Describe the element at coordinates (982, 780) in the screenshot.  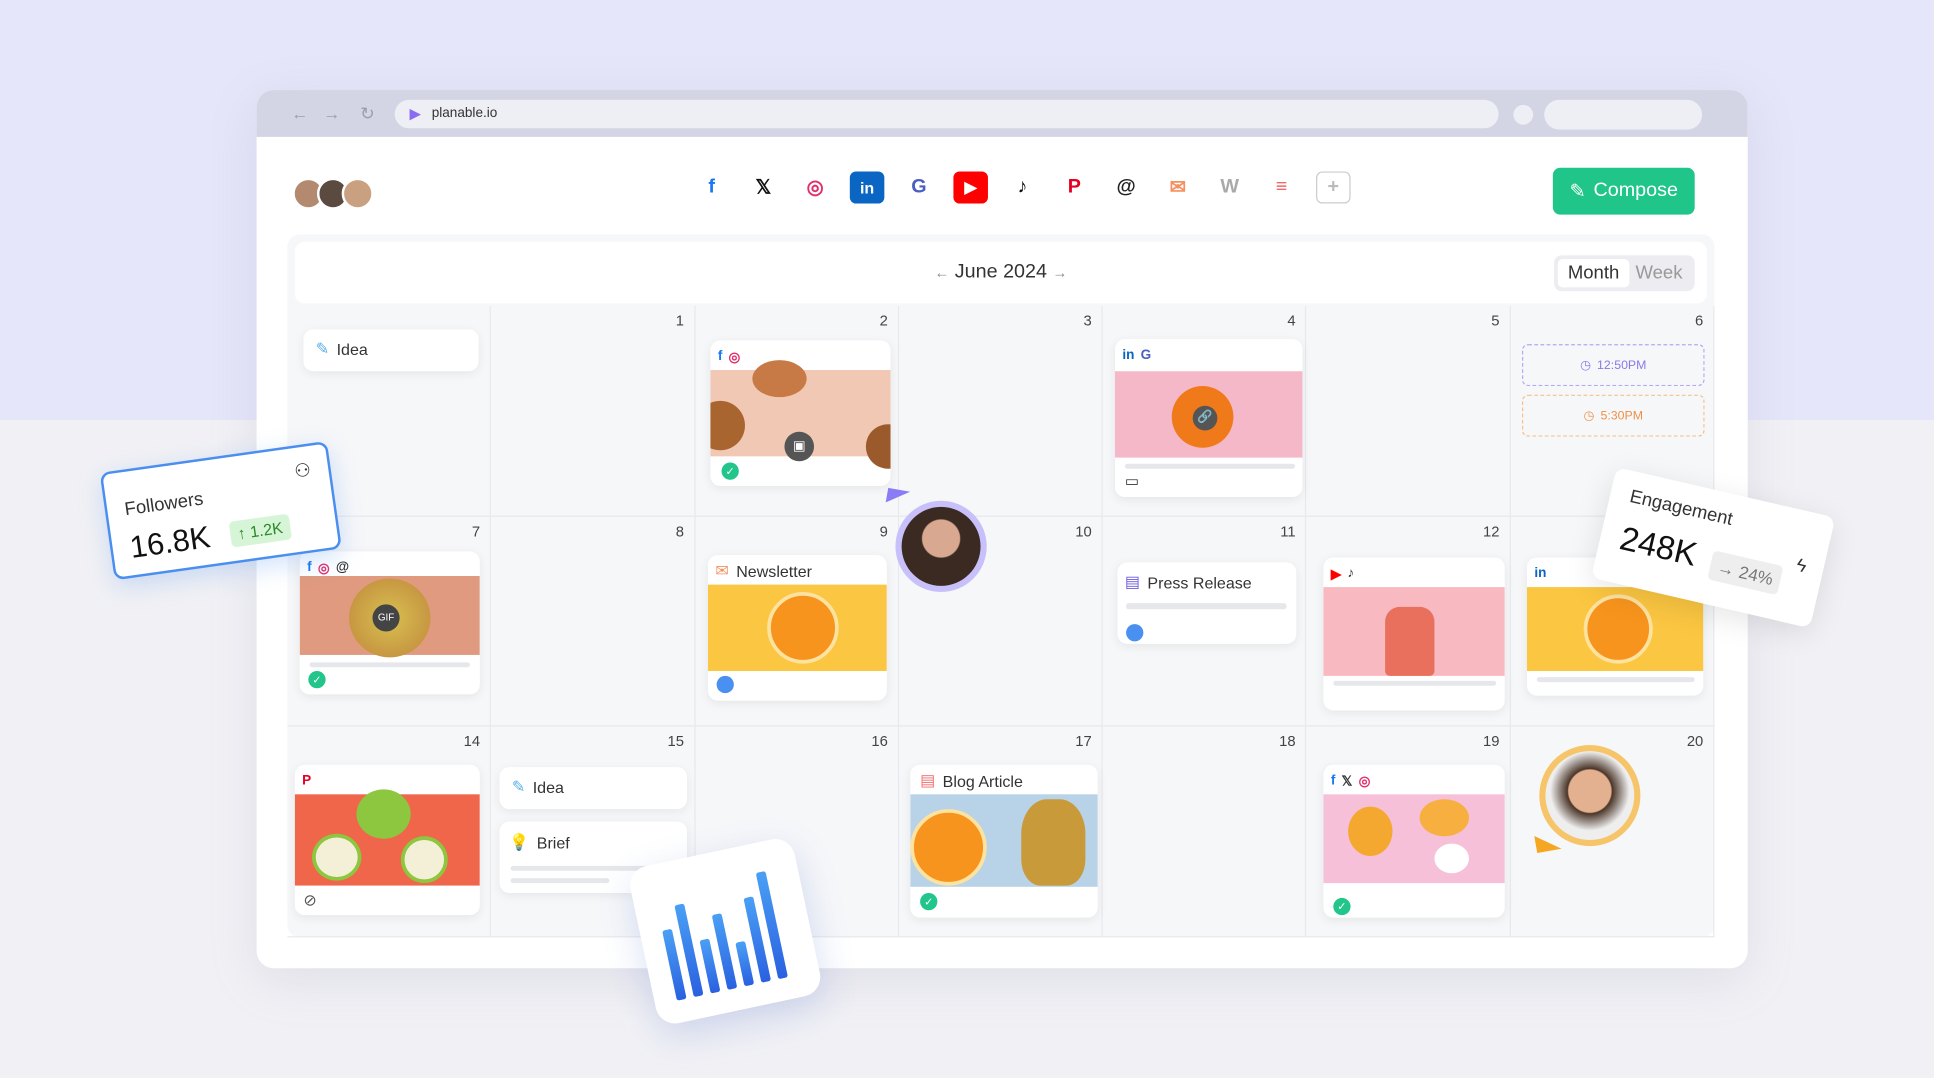
I see `post-title: Blog Article` at that location.